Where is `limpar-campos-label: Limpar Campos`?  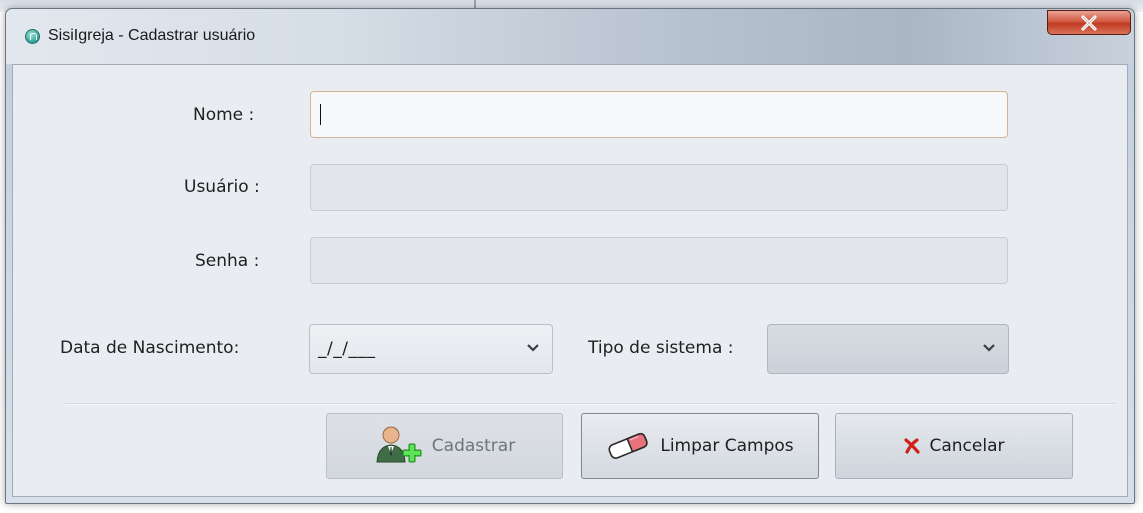
limpar-campos-label: Limpar Campos is located at coordinates (727, 446).